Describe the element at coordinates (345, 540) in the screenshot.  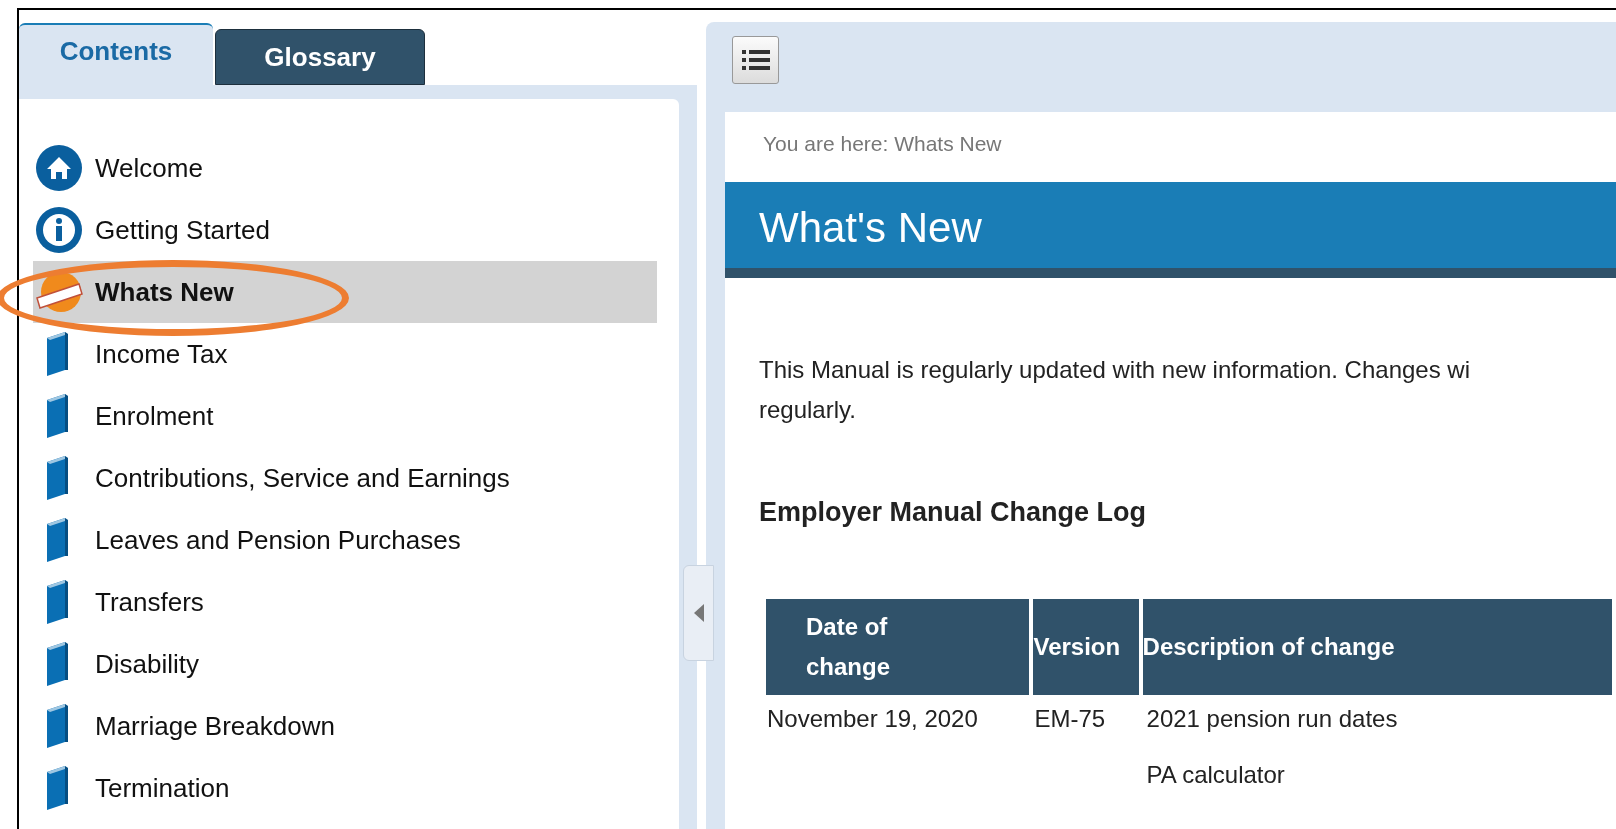
I see `toc-item: Leaves and Pension Purchases` at that location.